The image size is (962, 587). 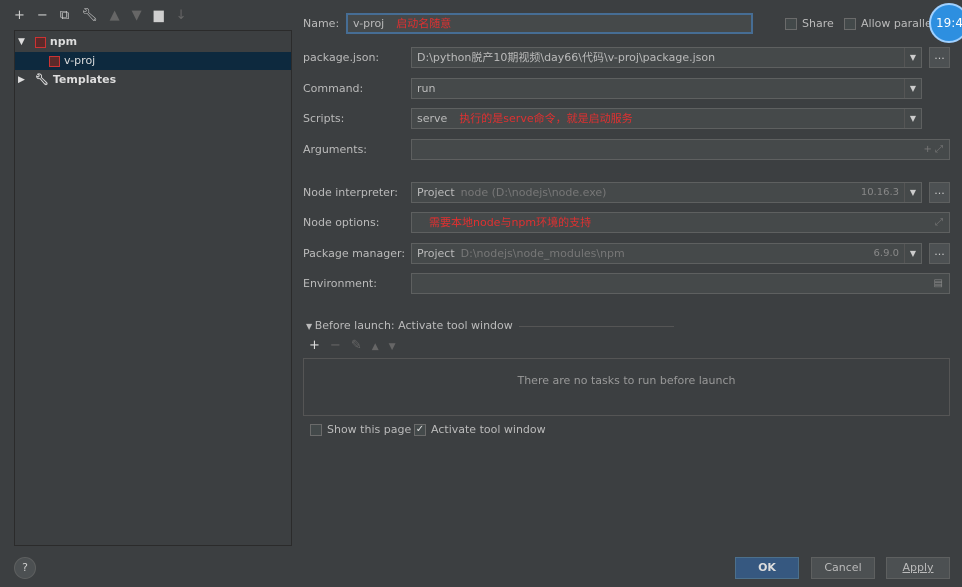 What do you see at coordinates (809, 23) in the screenshot?
I see `share-checkbox: Share` at bounding box center [809, 23].